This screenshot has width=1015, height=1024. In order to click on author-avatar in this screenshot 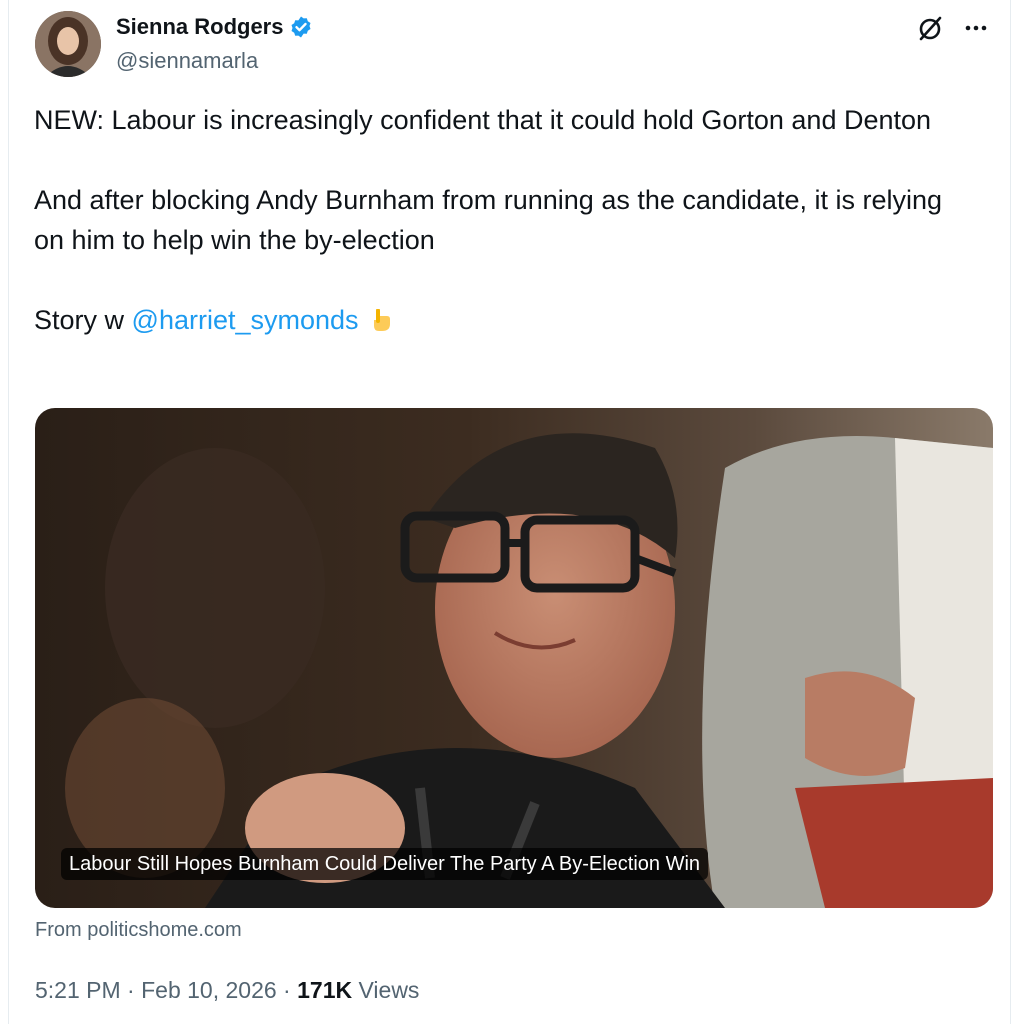, I will do `click(68, 44)`.